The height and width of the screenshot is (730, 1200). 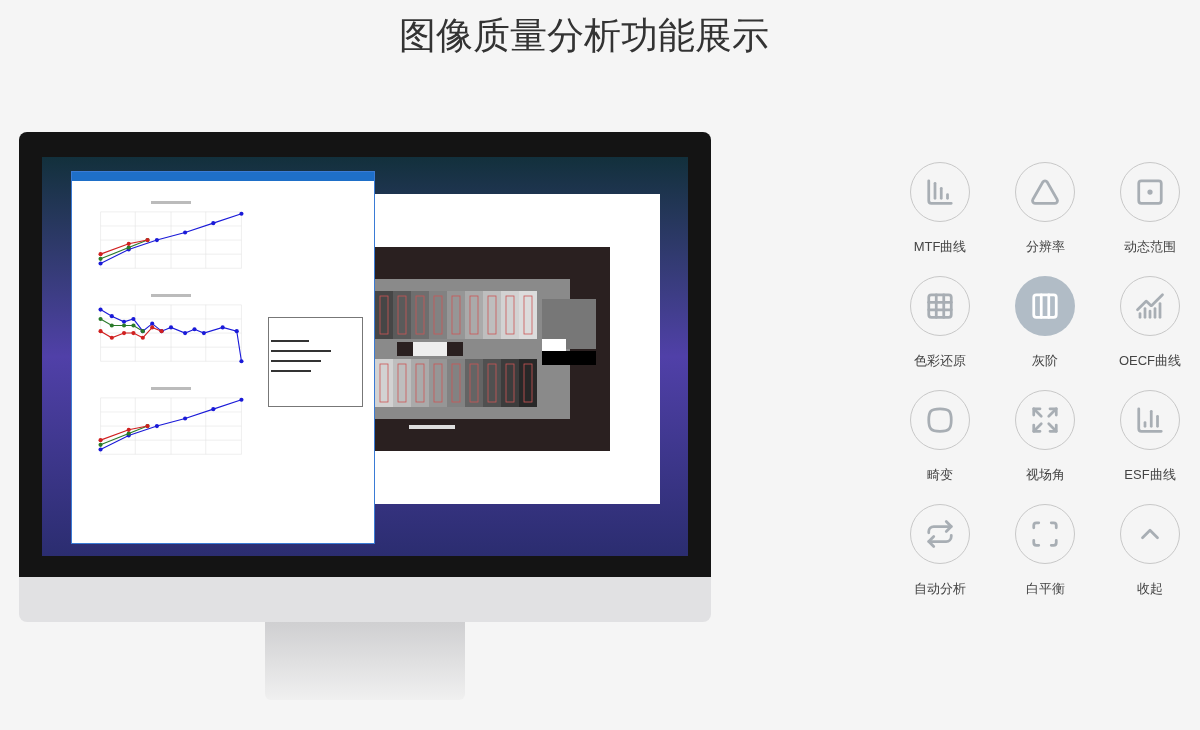 What do you see at coordinates (1045, 435) in the screenshot?
I see `feature-button: 视场角` at bounding box center [1045, 435].